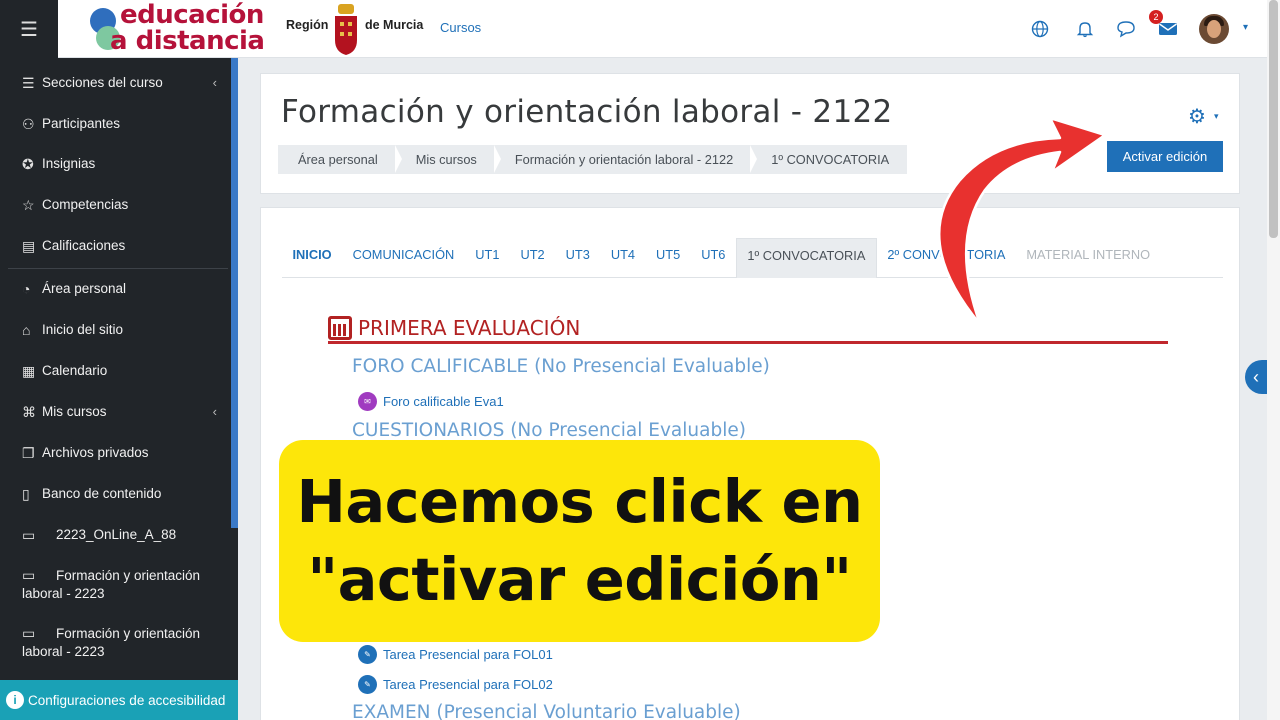 Image resolution: width=1280 pixels, height=720 pixels. What do you see at coordinates (455, 684) in the screenshot?
I see `activity-tarea-fol02: ✎ Tarea Presencial para FOL02` at bounding box center [455, 684].